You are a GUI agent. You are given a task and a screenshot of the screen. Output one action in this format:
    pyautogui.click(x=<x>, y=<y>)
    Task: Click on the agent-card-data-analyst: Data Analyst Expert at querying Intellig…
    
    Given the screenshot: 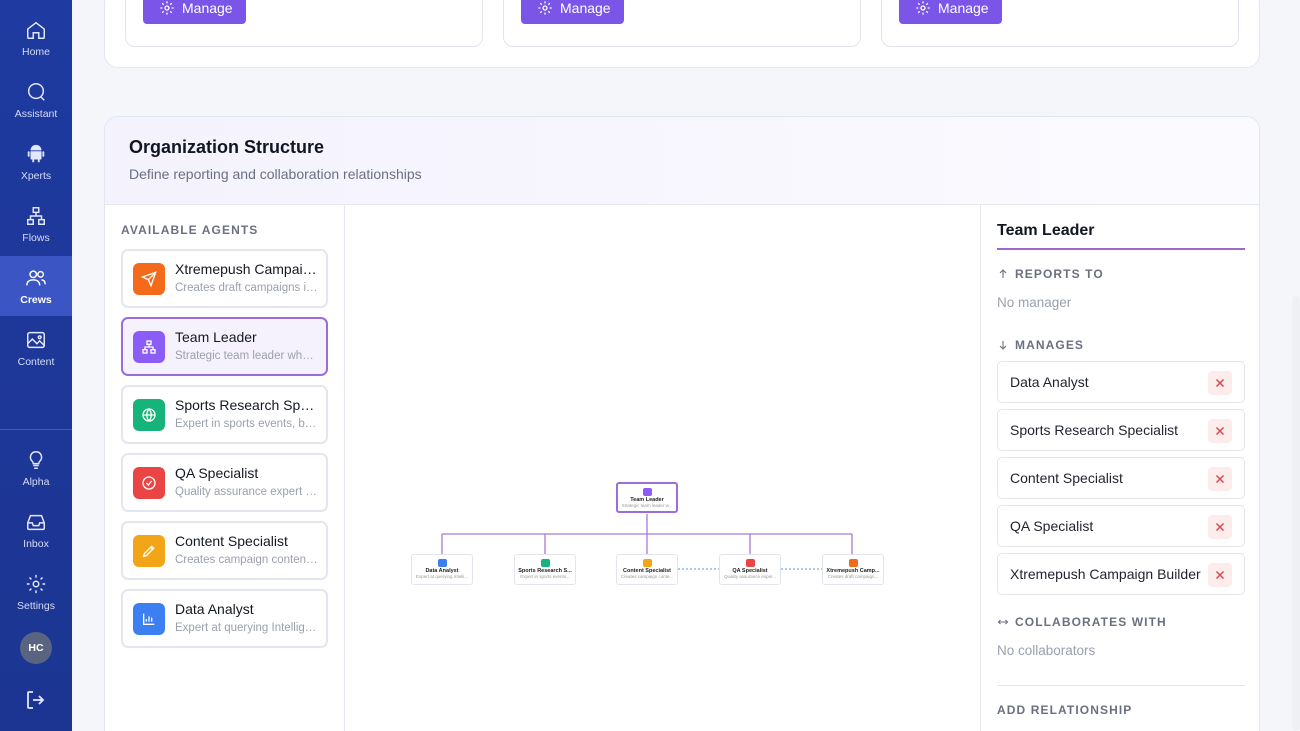 What is the action you would take?
    pyautogui.click(x=224, y=618)
    